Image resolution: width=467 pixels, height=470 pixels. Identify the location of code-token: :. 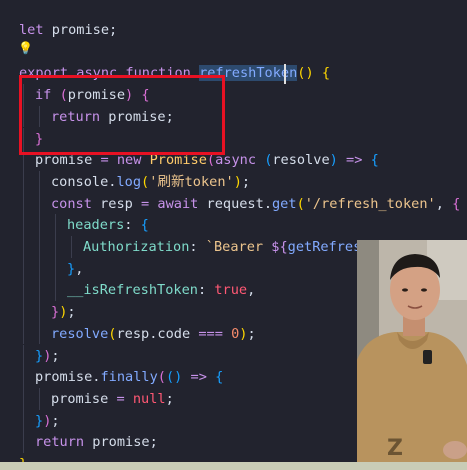
(132, 225).